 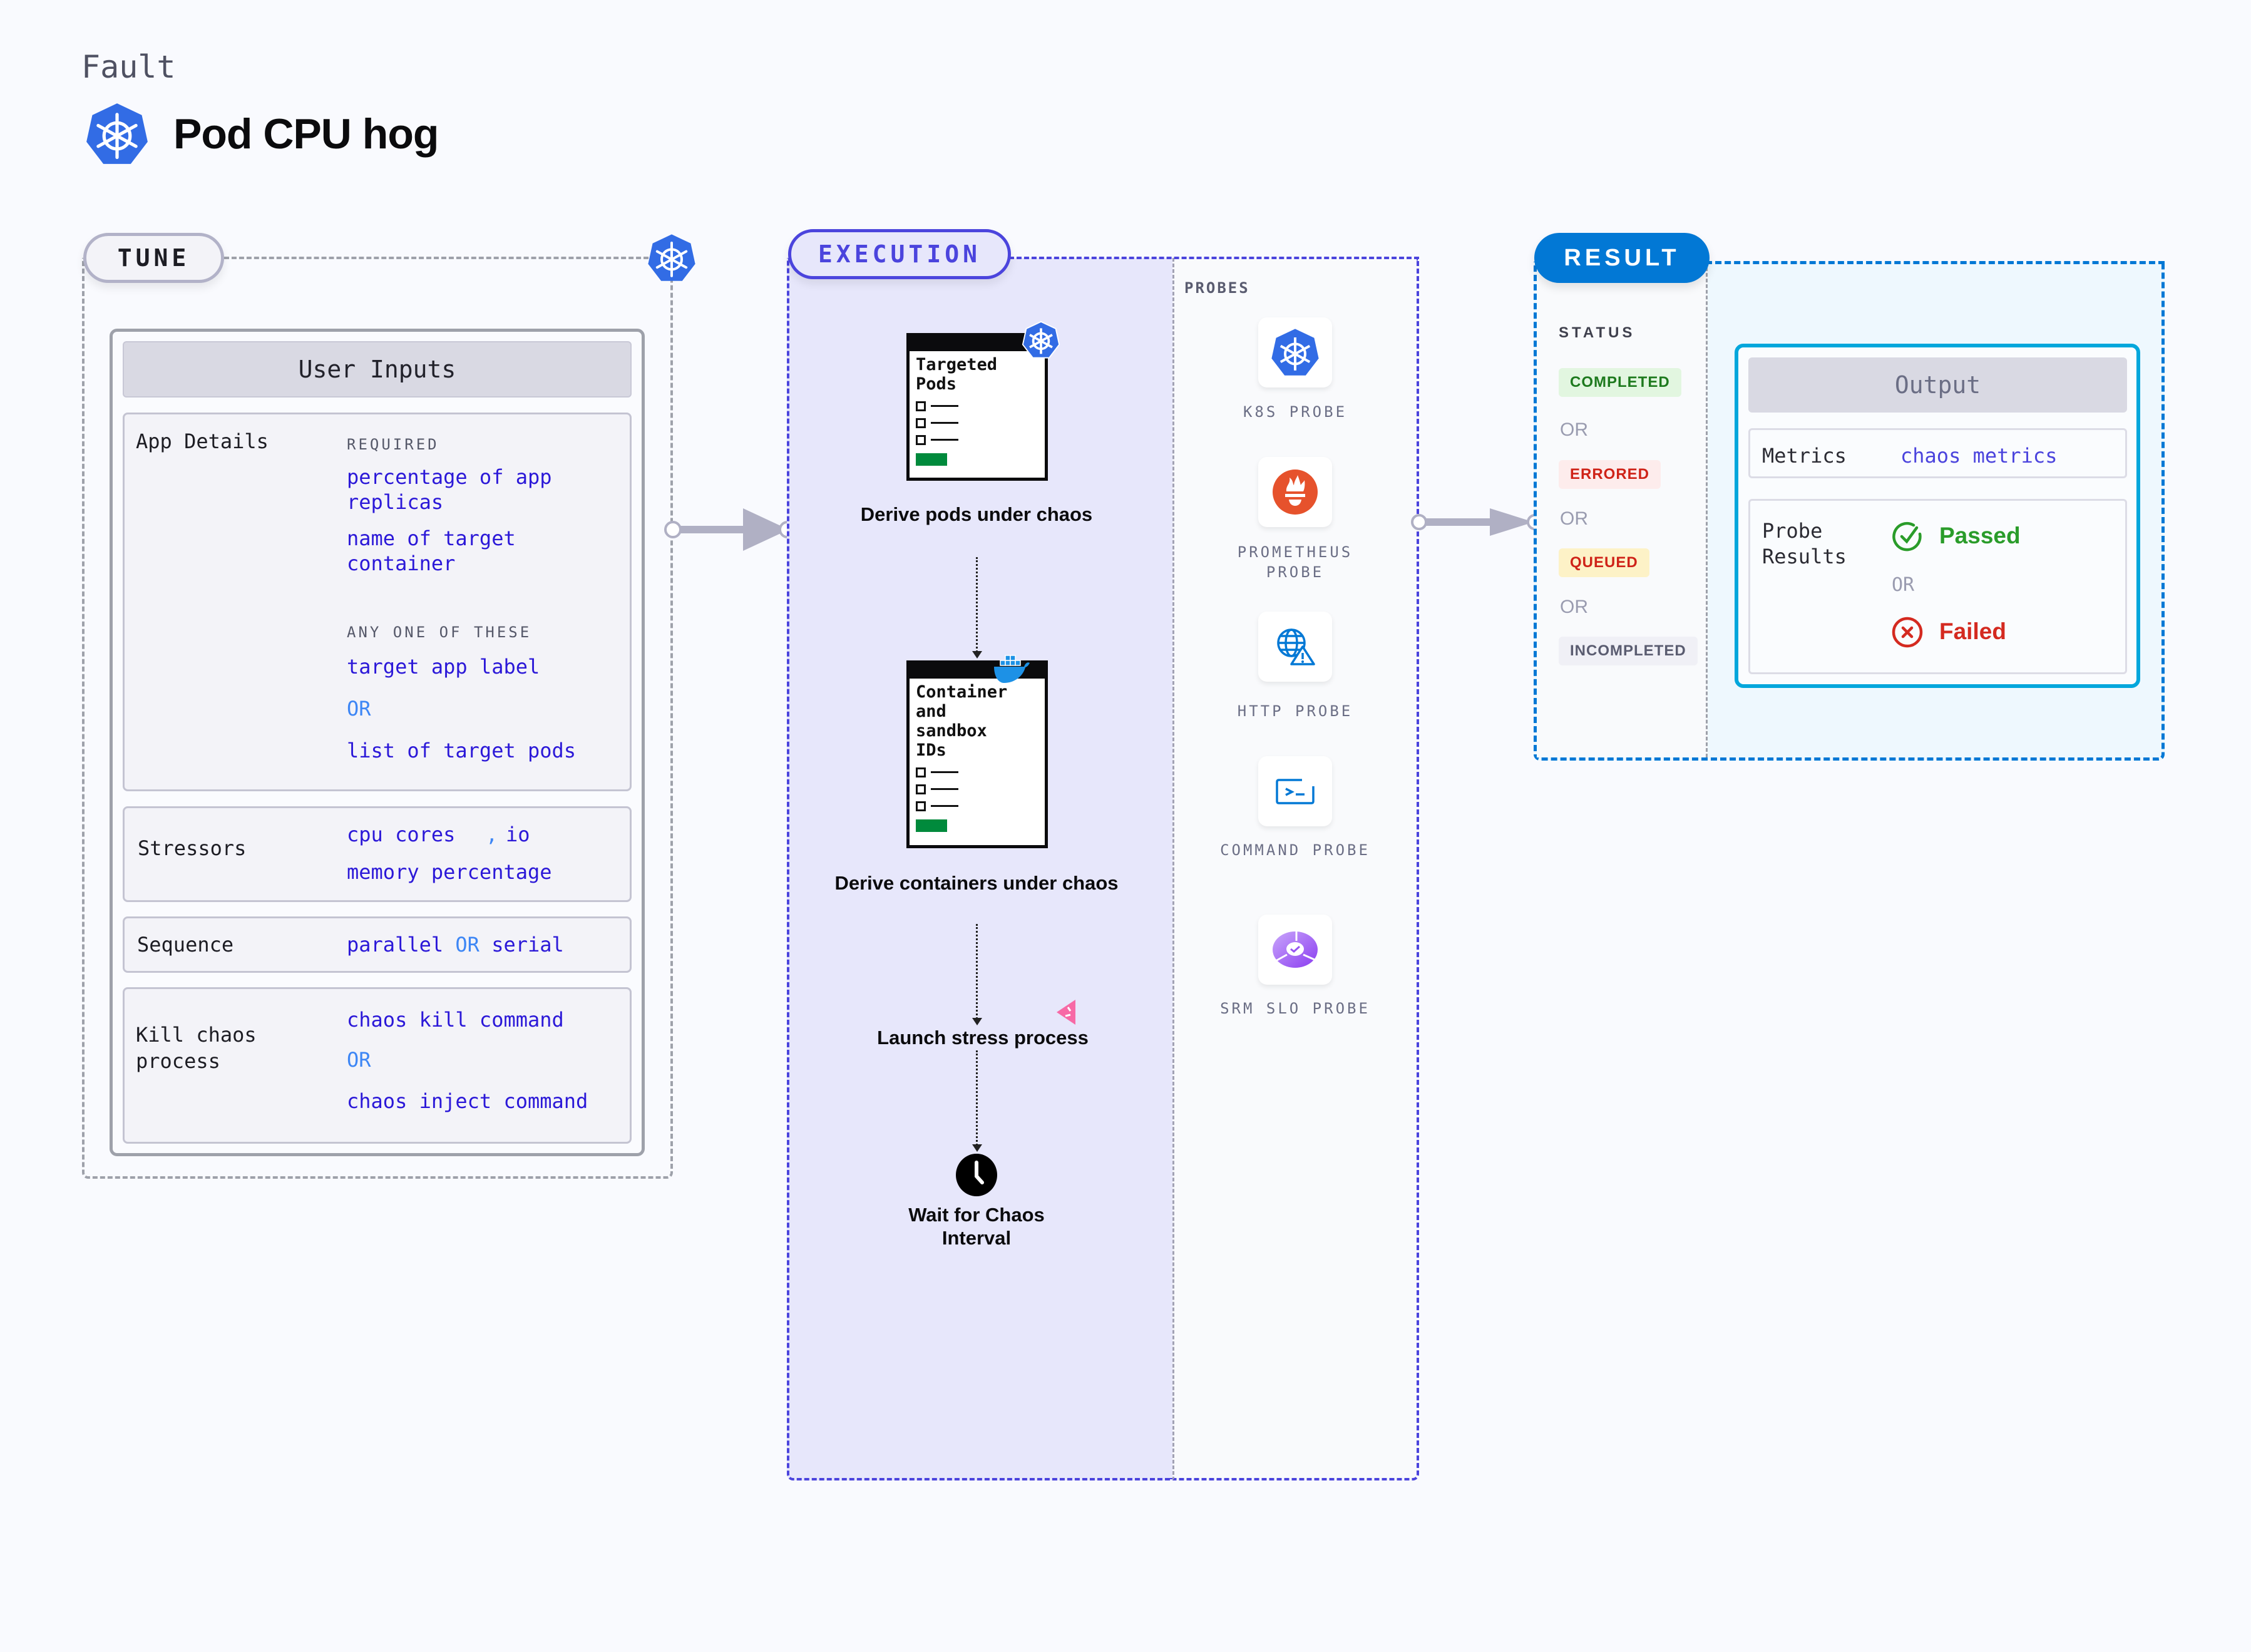 What do you see at coordinates (377, 369) in the screenshot?
I see `user-inputs-title: User Inputs` at bounding box center [377, 369].